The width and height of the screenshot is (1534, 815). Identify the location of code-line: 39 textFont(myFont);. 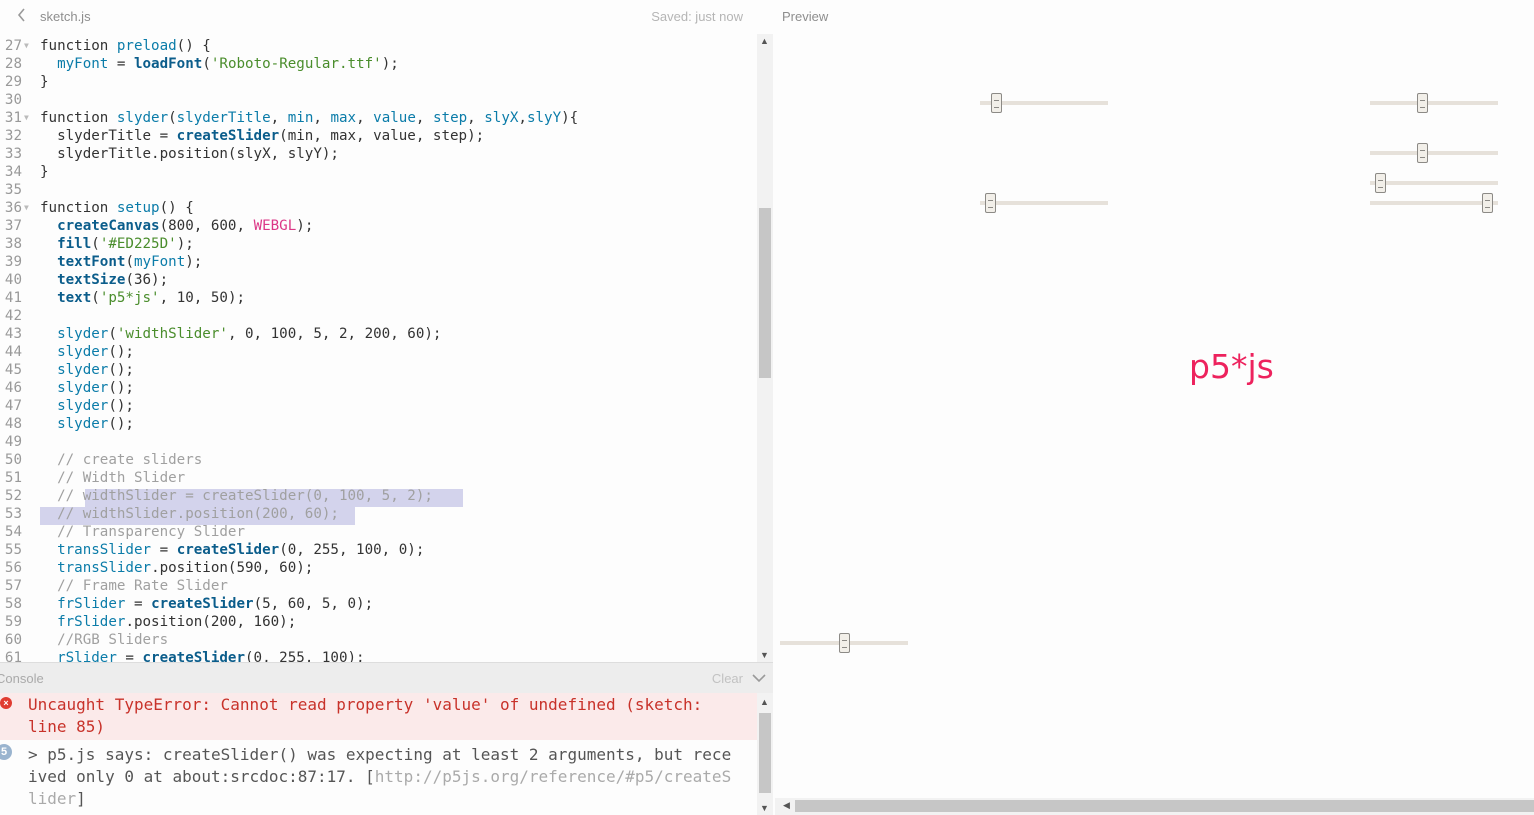
(378, 262).